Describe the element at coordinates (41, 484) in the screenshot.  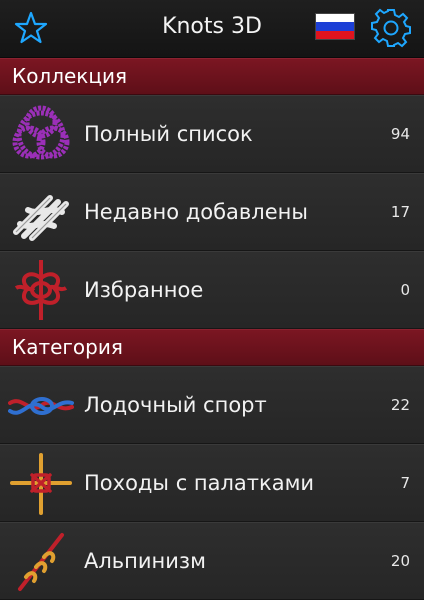
I see `camping-knot-icon` at that location.